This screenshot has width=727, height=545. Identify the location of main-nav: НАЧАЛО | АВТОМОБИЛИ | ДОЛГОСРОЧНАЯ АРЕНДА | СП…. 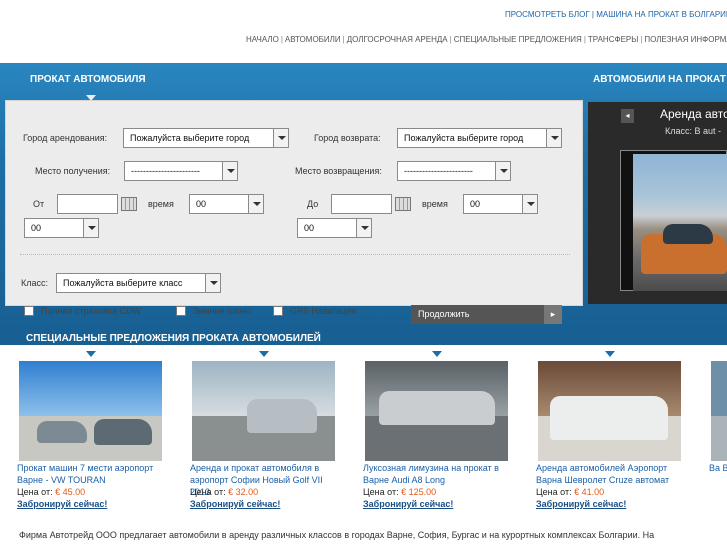
(486, 39).